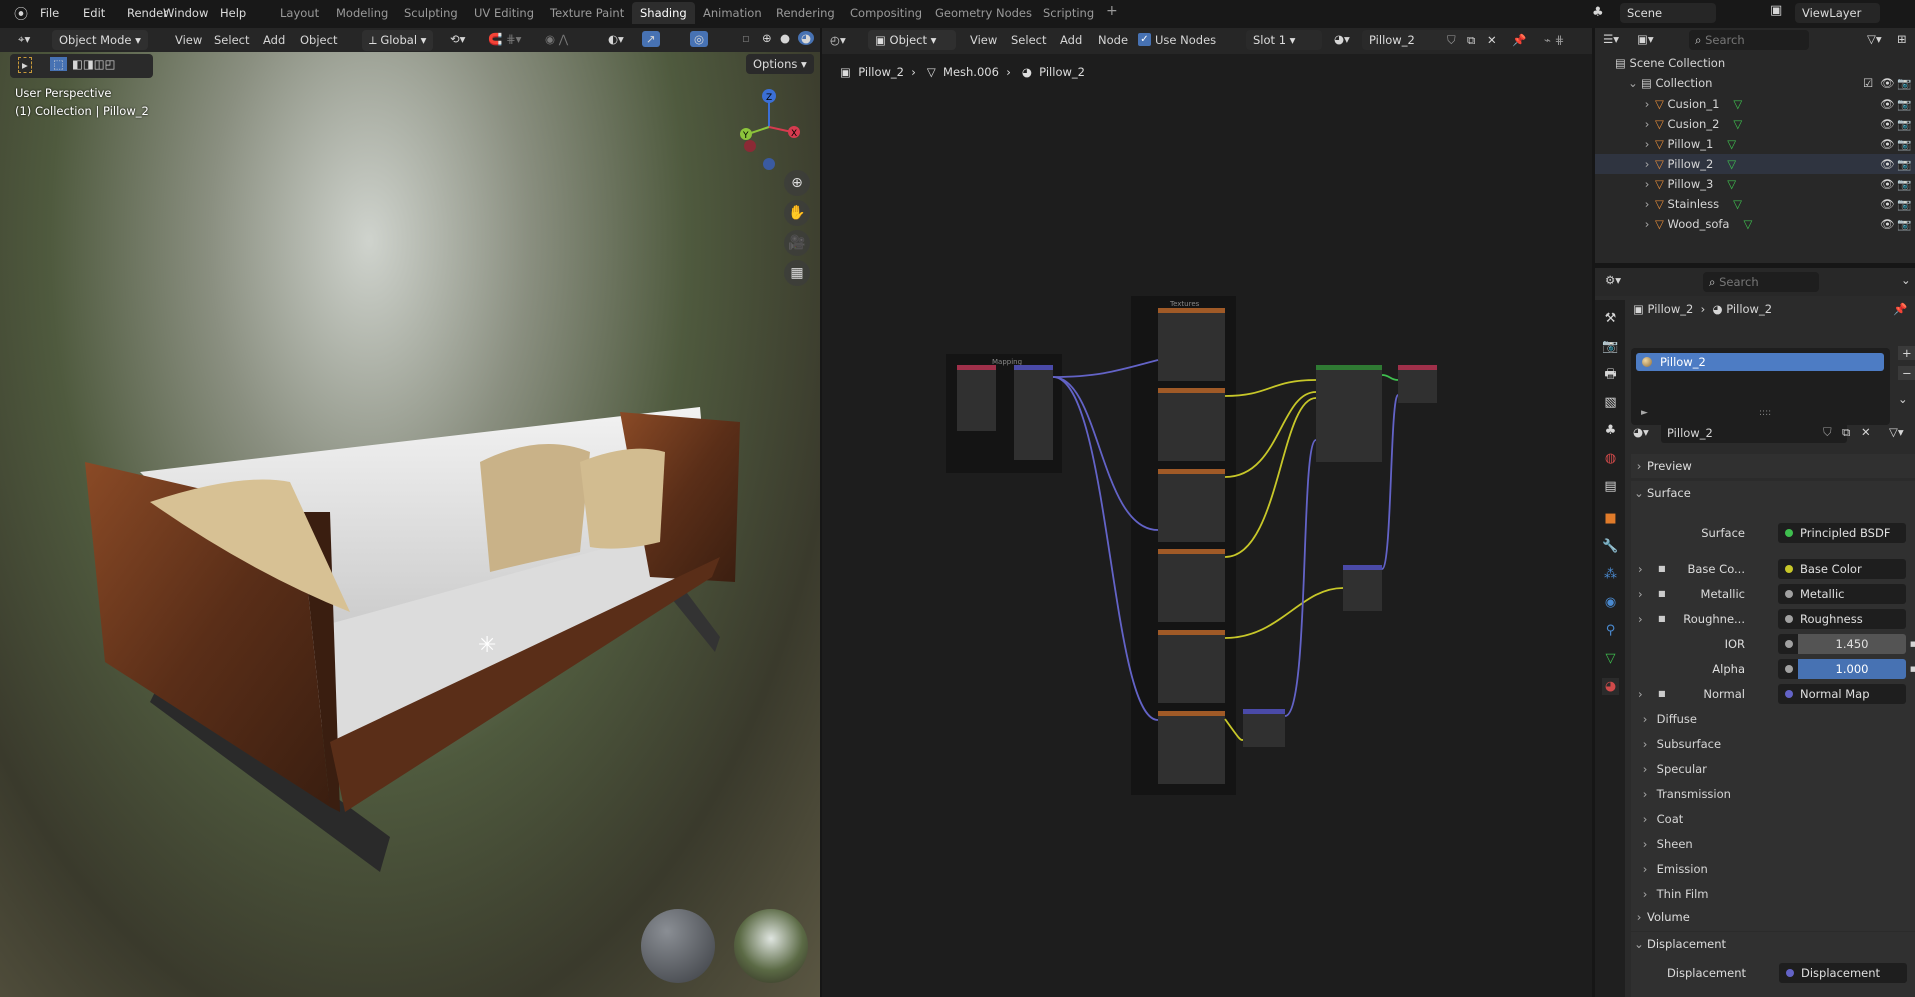  I want to click on tab-uv-editing: UV Editing, so click(504, 13).